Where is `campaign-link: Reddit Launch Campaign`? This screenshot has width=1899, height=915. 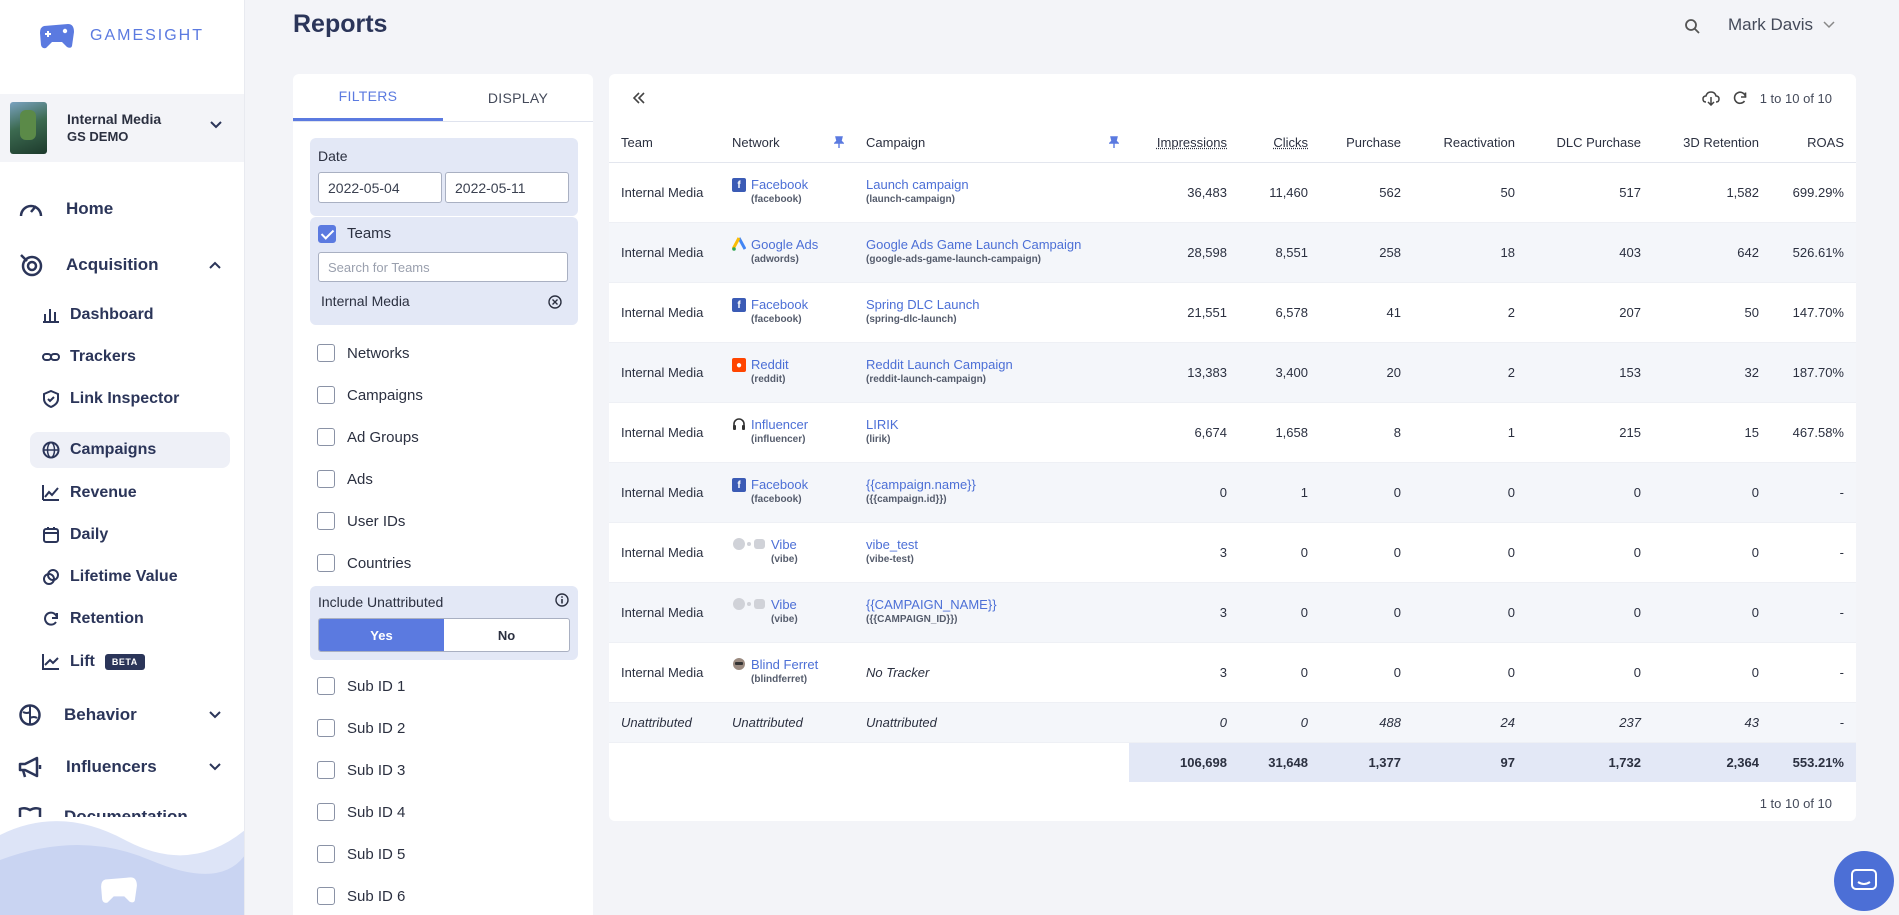 campaign-link: Reddit Launch Campaign is located at coordinates (991, 365).